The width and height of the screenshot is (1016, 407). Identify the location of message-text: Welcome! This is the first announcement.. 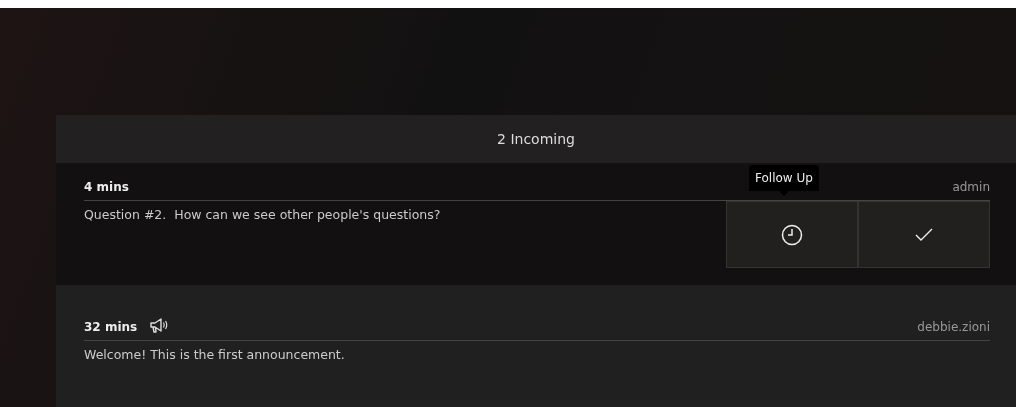
(215, 354).